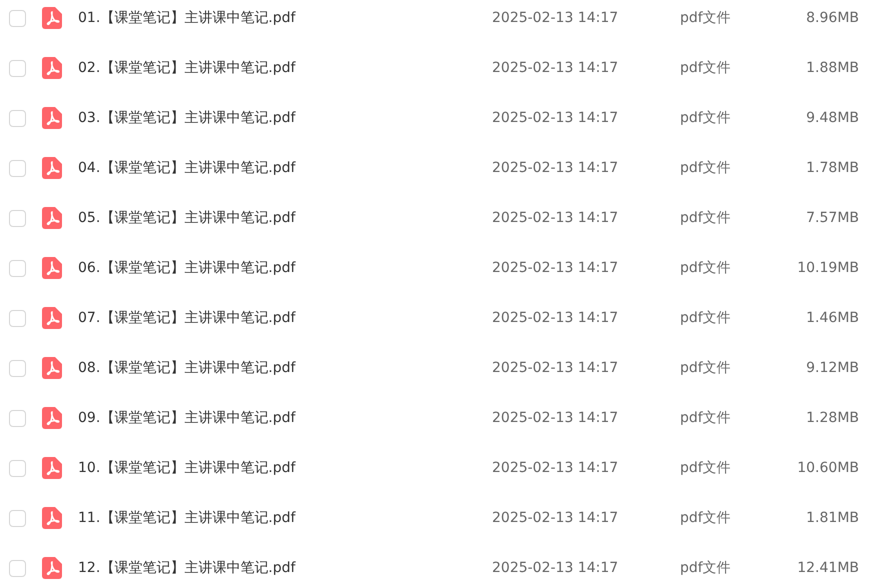  Describe the element at coordinates (187, 168) in the screenshot. I see `file-name: 04.【课堂笔记】主讲课中笔记.pdf` at that location.